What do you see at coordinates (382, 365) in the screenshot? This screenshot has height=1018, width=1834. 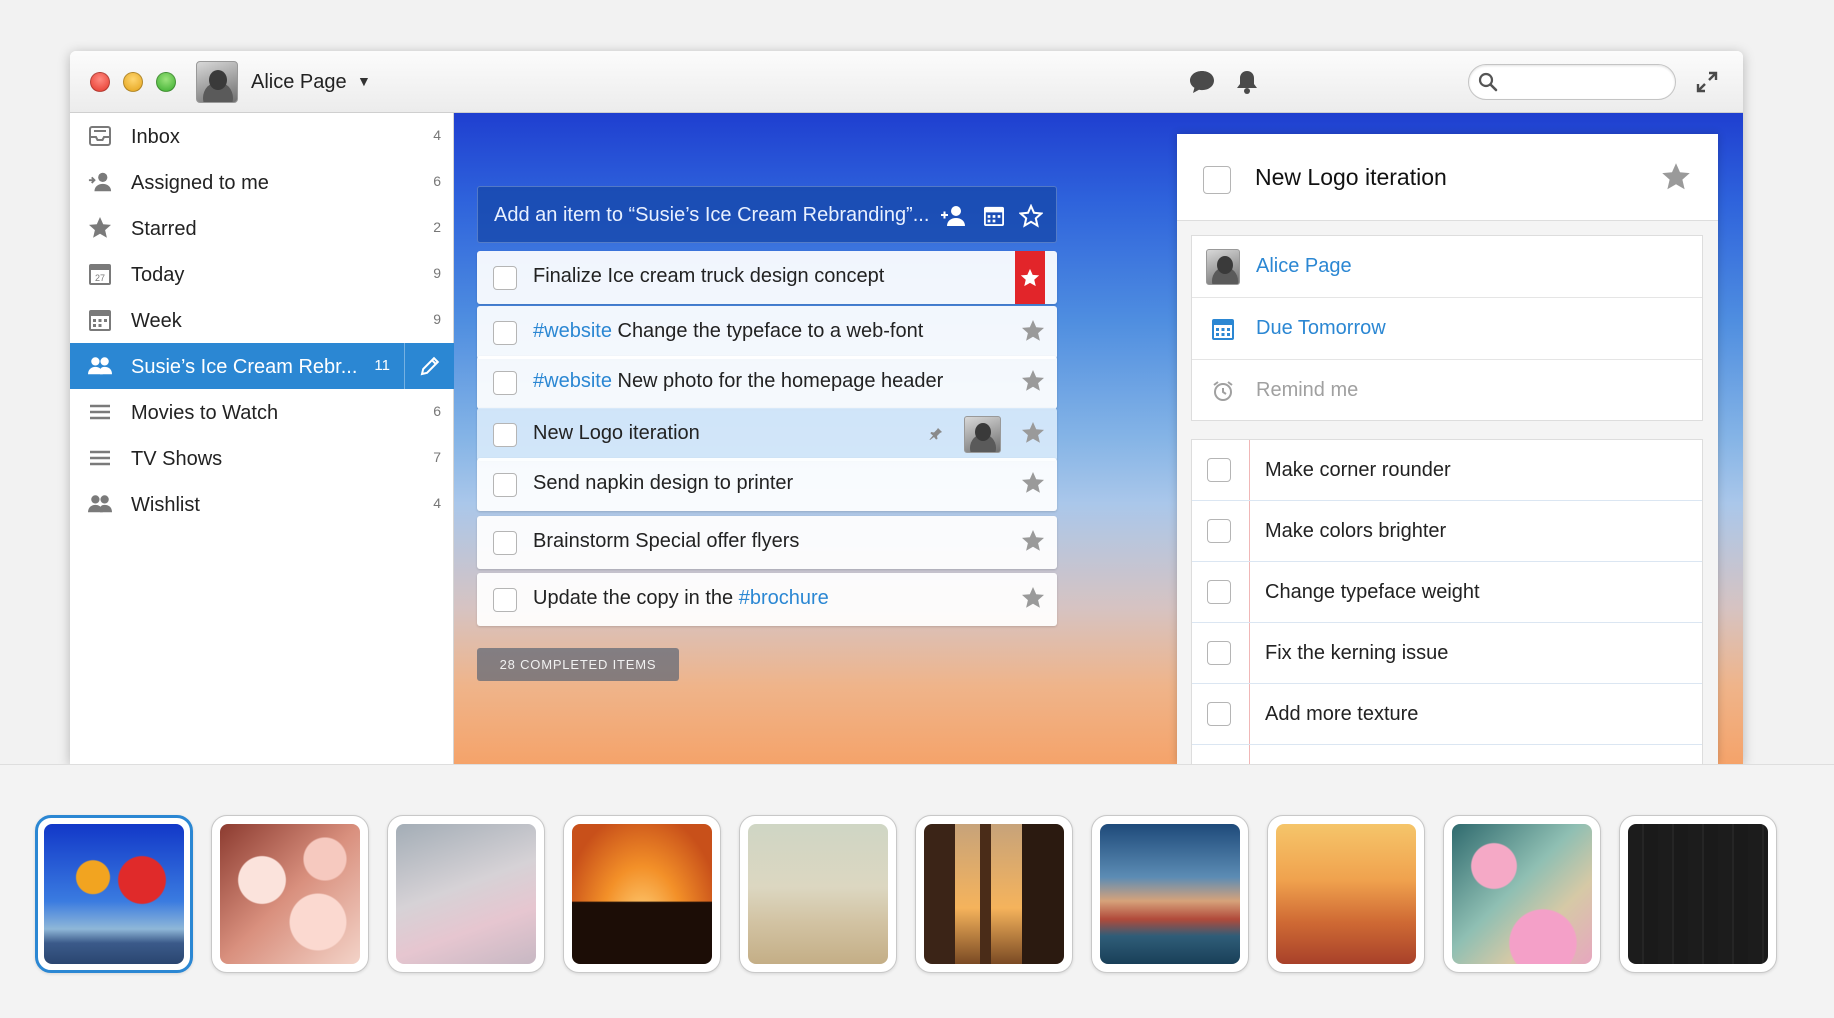 I see `sidebar-item-count: 11` at bounding box center [382, 365].